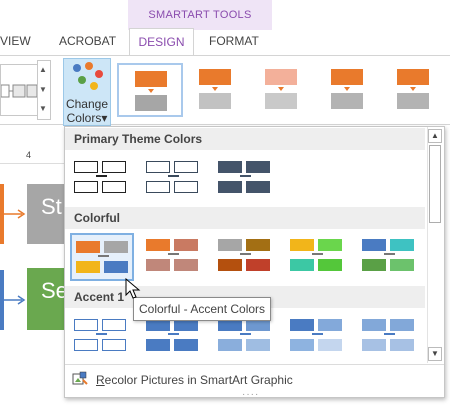 Image resolution: width=450 pixels, height=414 pixels. What do you see at coordinates (80, 378) in the screenshot?
I see `recolor-pictures-icon` at bounding box center [80, 378].